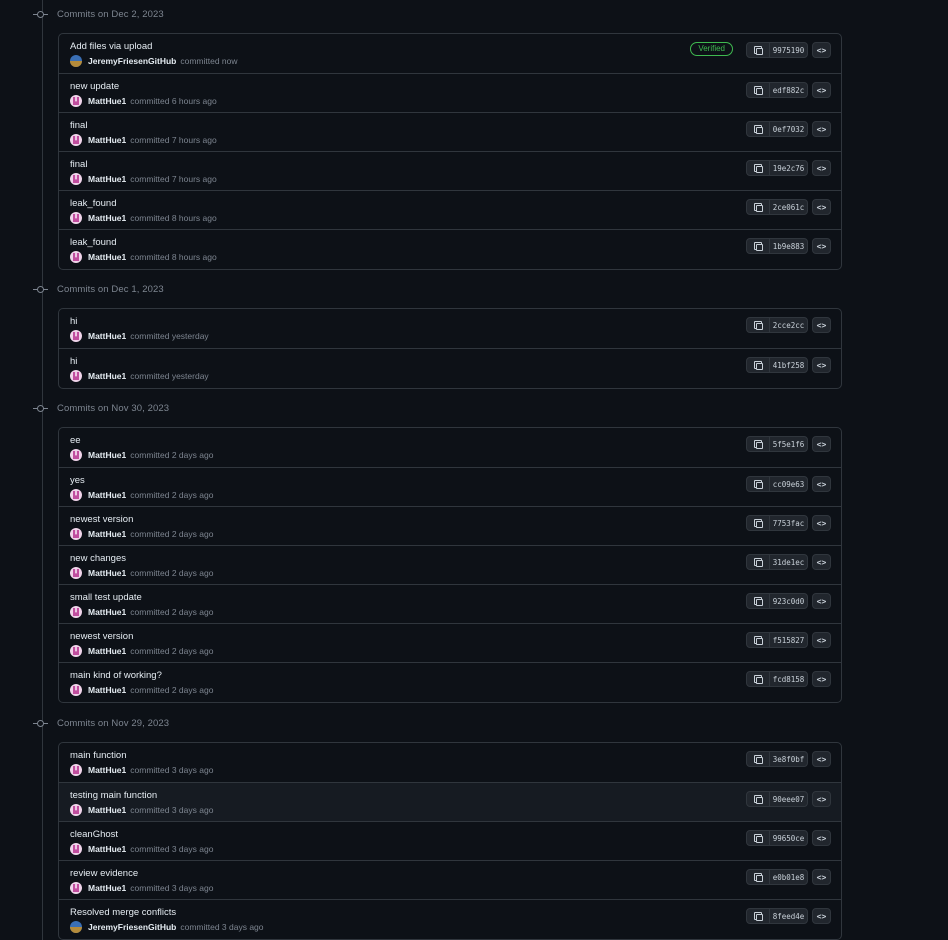 The image size is (948, 940). What do you see at coordinates (101, 636) in the screenshot?
I see `commit-message-link: newest version` at bounding box center [101, 636].